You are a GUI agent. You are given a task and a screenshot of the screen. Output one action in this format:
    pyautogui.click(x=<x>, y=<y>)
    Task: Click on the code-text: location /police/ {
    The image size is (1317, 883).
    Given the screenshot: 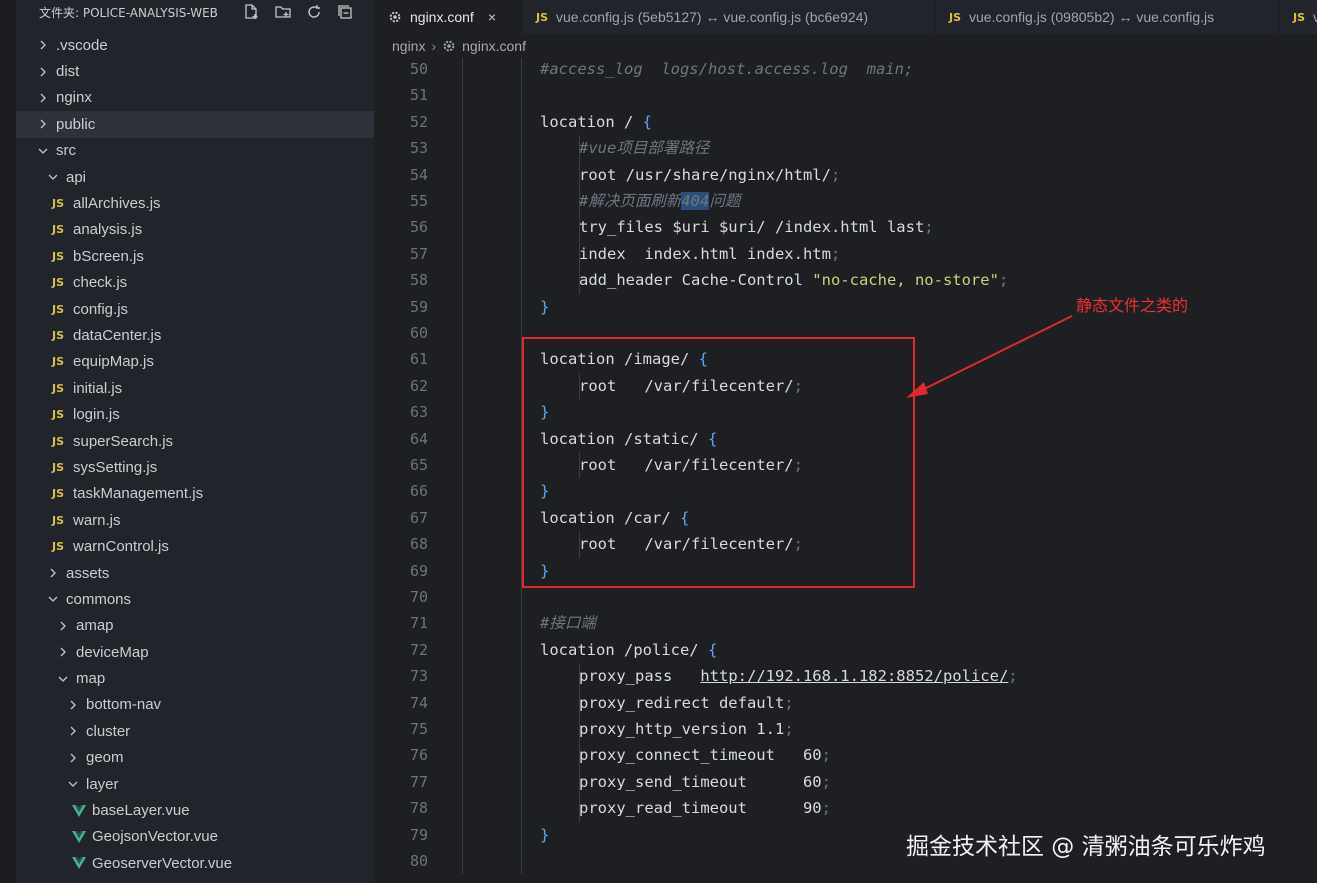 What is the action you would take?
    pyautogui.click(x=628, y=650)
    